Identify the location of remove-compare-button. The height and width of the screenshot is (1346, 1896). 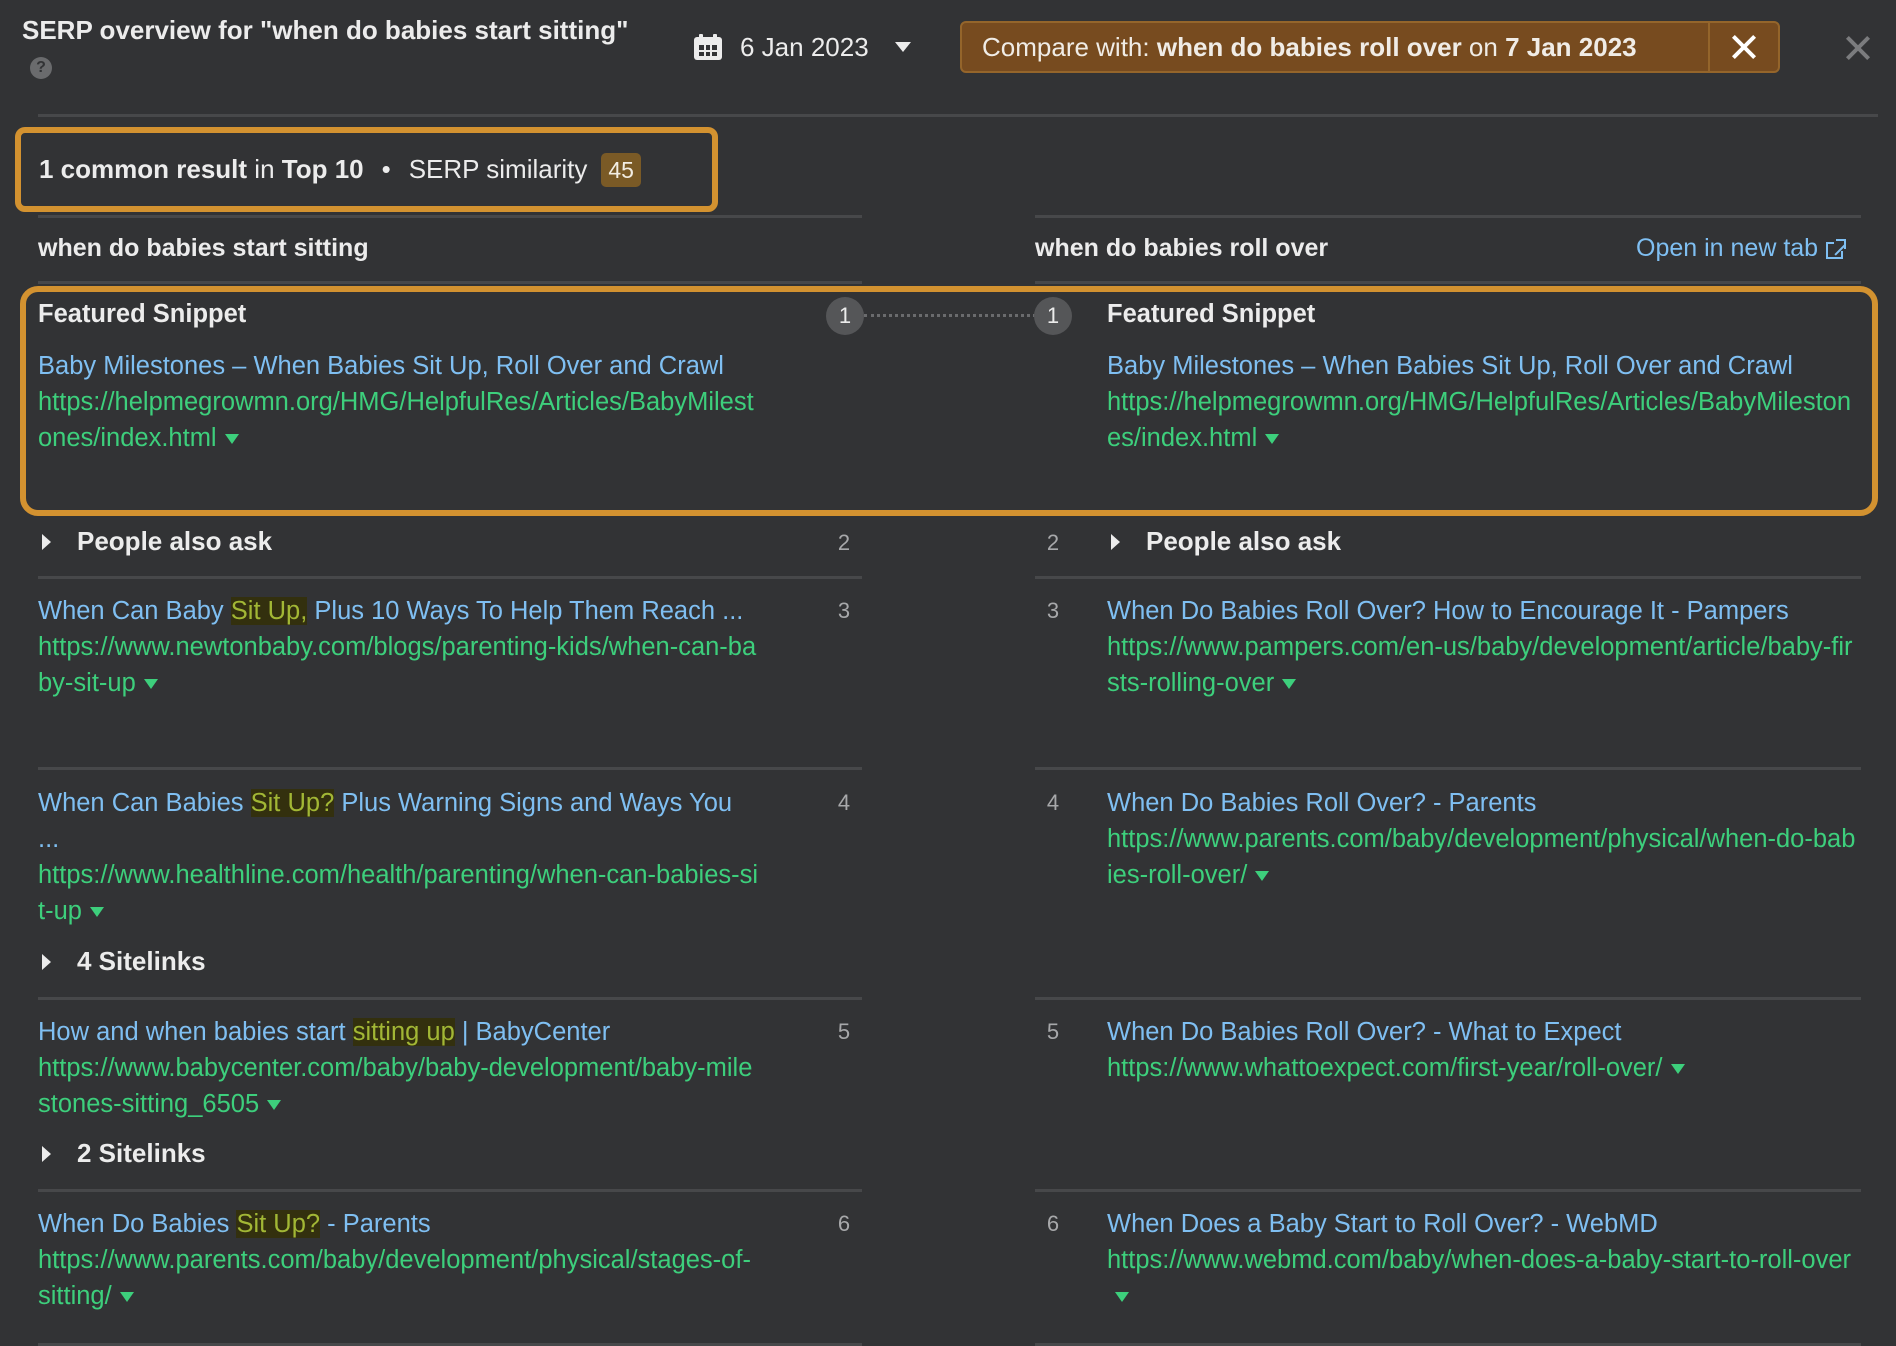
(1743, 47).